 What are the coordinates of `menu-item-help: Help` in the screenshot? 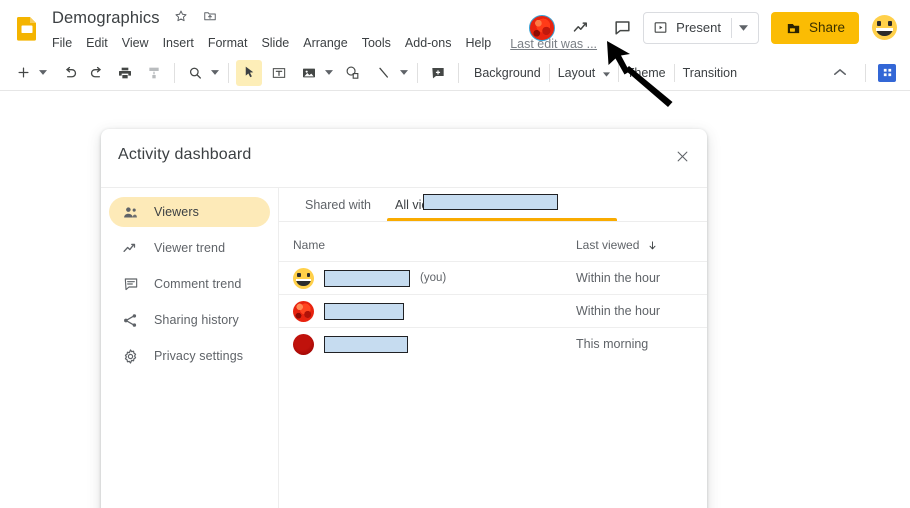 It's located at (478, 43).